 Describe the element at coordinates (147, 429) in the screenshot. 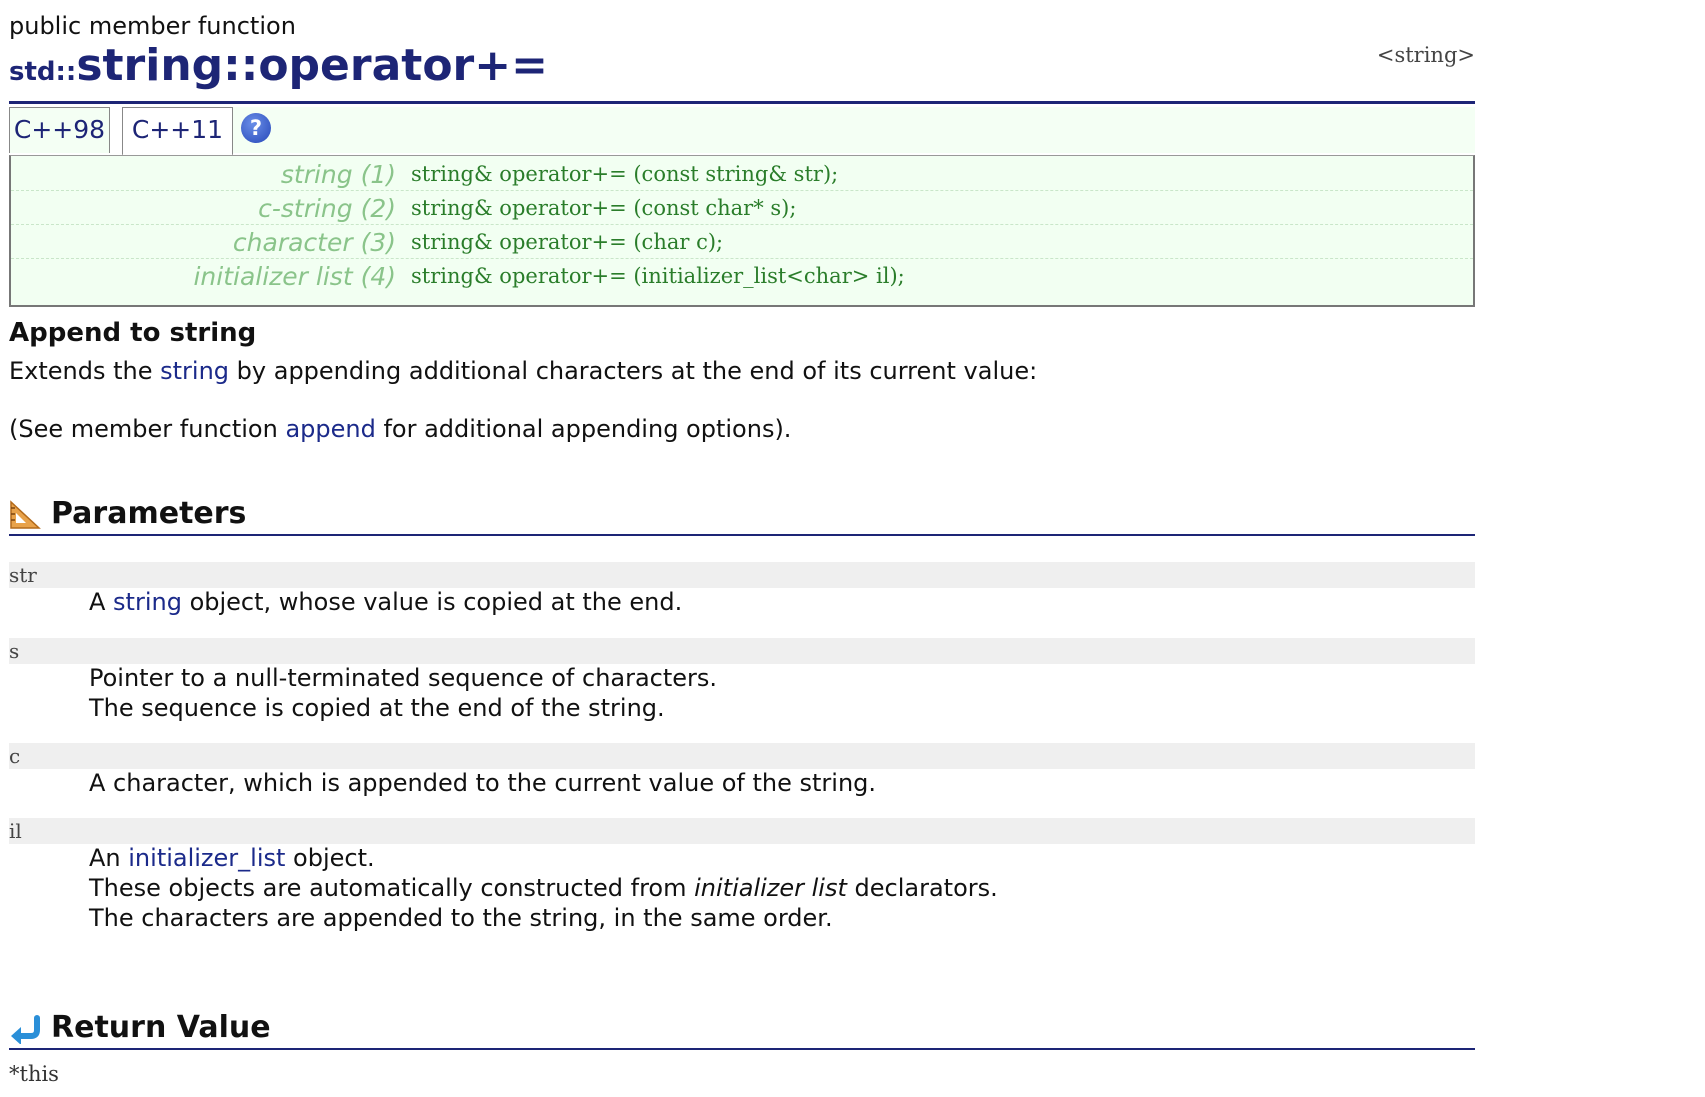

I see `desc-text: (See member function` at that location.